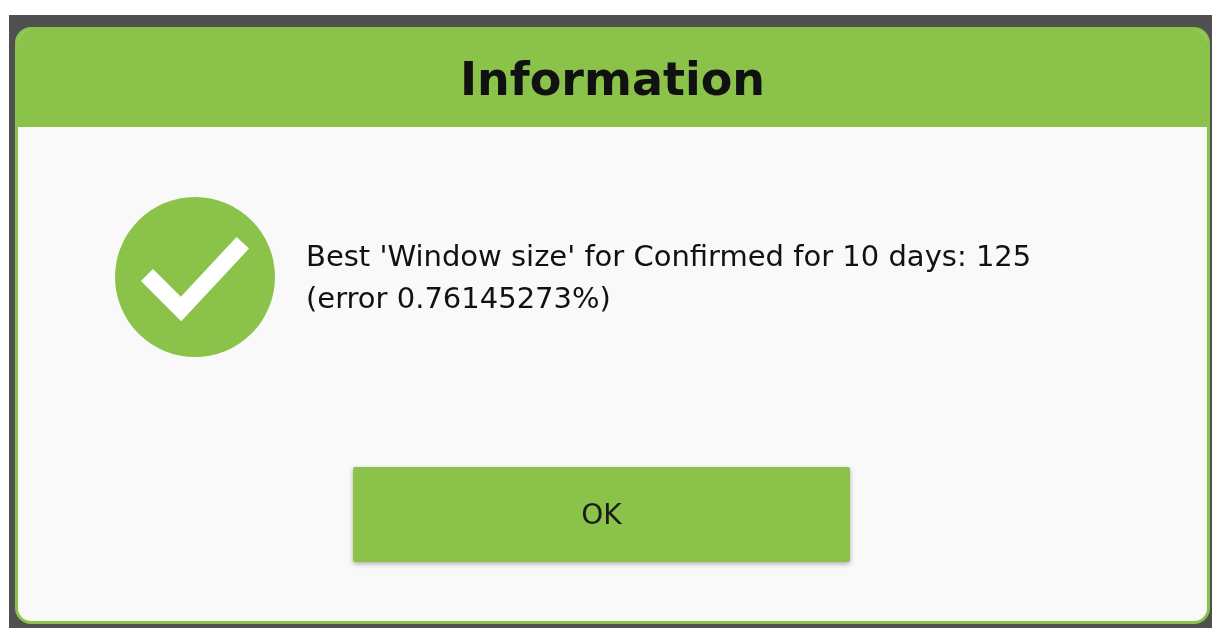 This screenshot has width=1212, height=628. What do you see at coordinates (612, 78) in the screenshot?
I see `dialog-title: Information` at bounding box center [612, 78].